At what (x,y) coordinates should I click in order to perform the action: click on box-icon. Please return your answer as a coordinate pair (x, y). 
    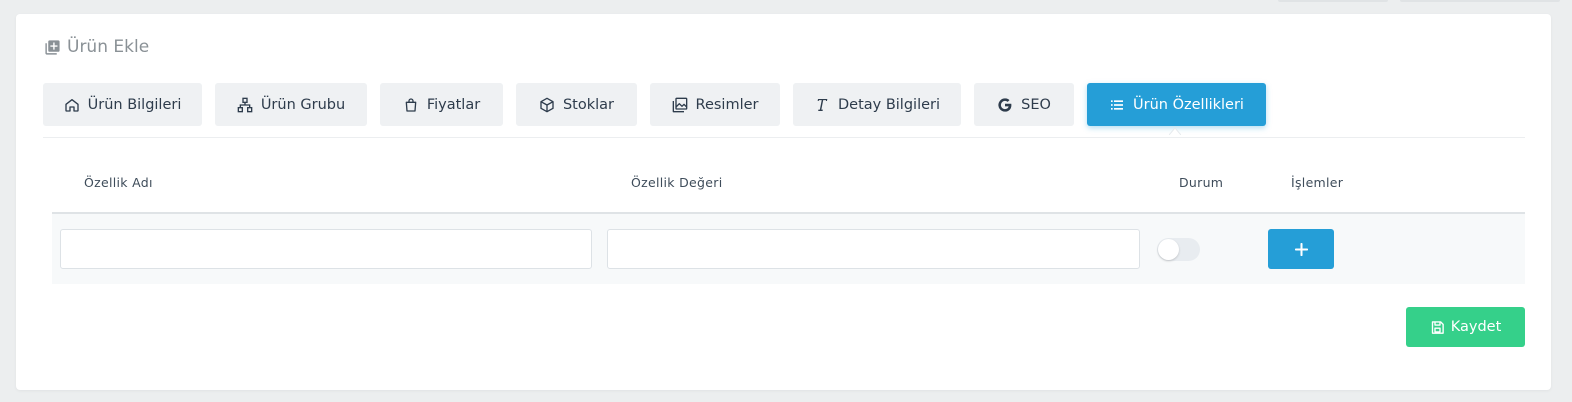
    Looking at the image, I should click on (547, 104).